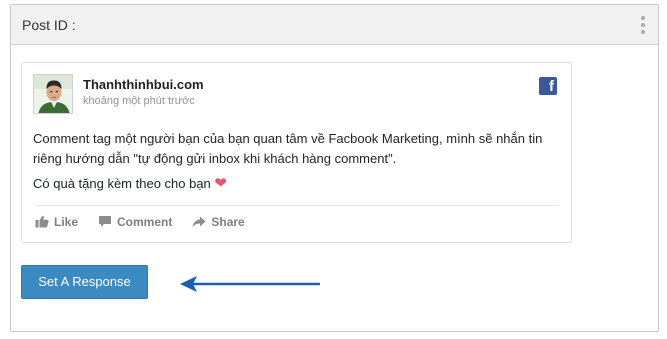 This screenshot has width=667, height=339. I want to click on set-response-button: Set A Response, so click(84, 282).